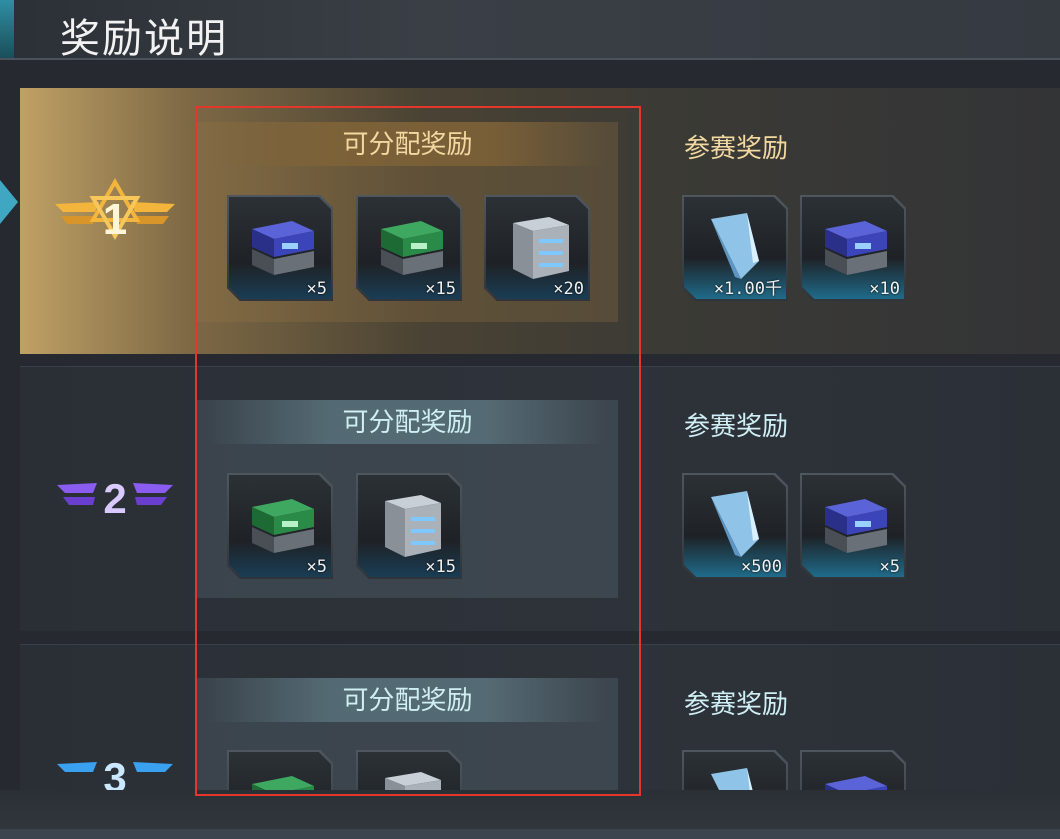 The height and width of the screenshot is (839, 1060). Describe the element at coordinates (9, 202) in the screenshot. I see `selected-arrow-icon` at that location.